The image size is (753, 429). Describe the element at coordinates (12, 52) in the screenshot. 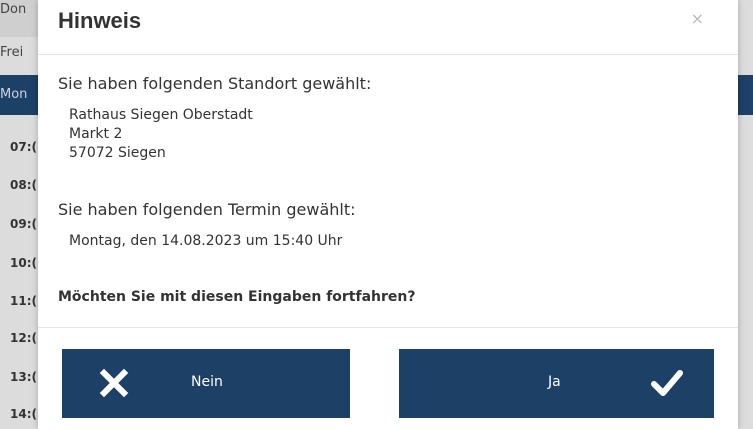

I see `background-filter-label: Frei` at that location.